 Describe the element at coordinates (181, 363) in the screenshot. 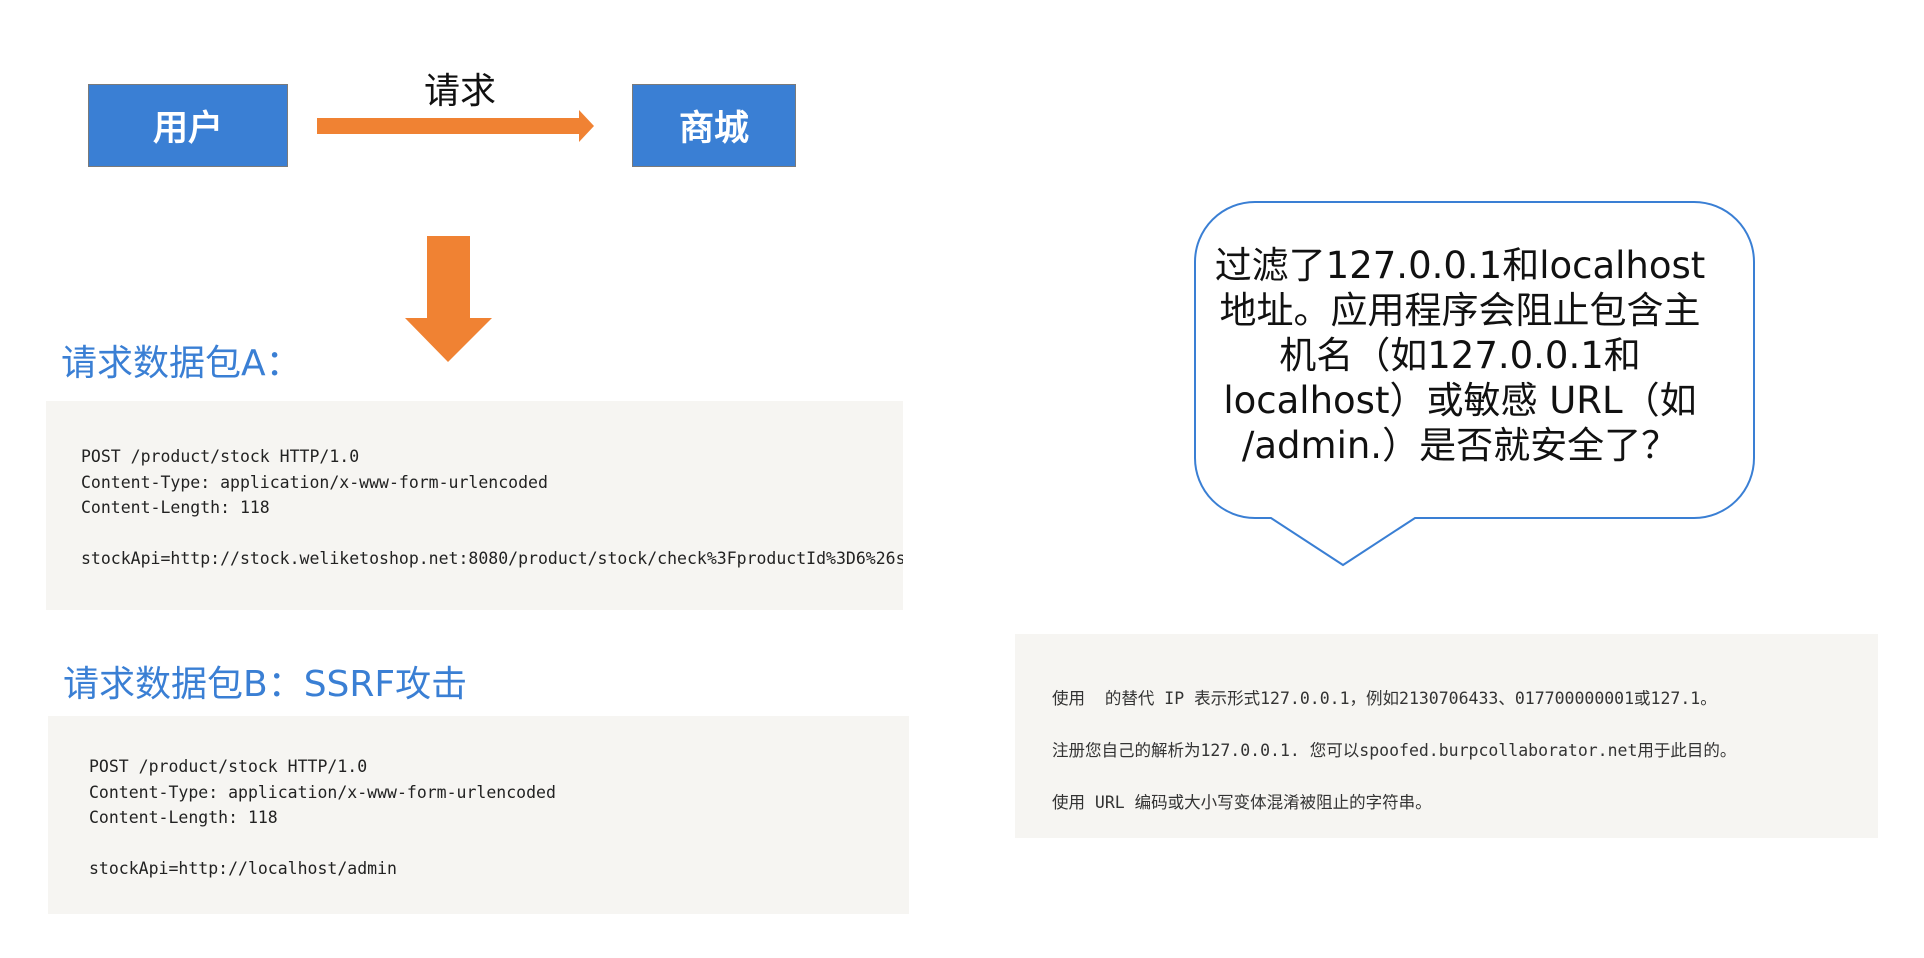

I see `packet-a-heading: 请求数据包A：` at that location.